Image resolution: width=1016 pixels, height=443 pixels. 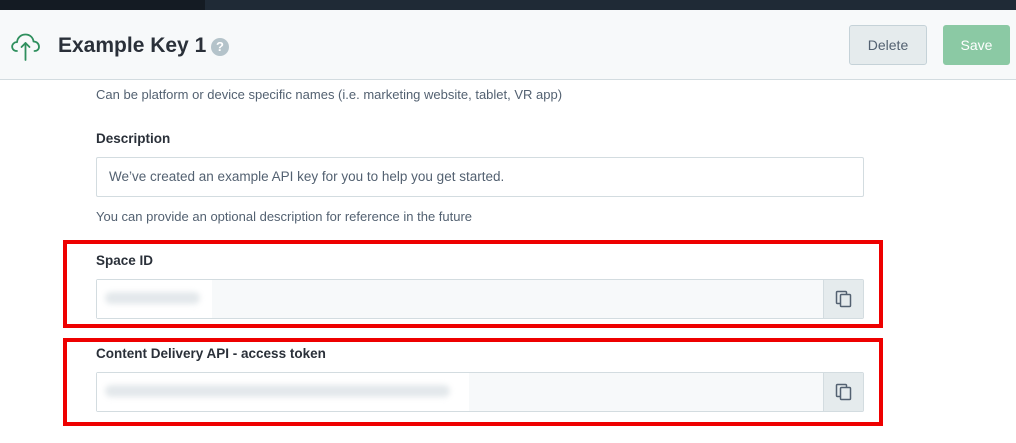 I want to click on description-label: Description, so click(x=133, y=138).